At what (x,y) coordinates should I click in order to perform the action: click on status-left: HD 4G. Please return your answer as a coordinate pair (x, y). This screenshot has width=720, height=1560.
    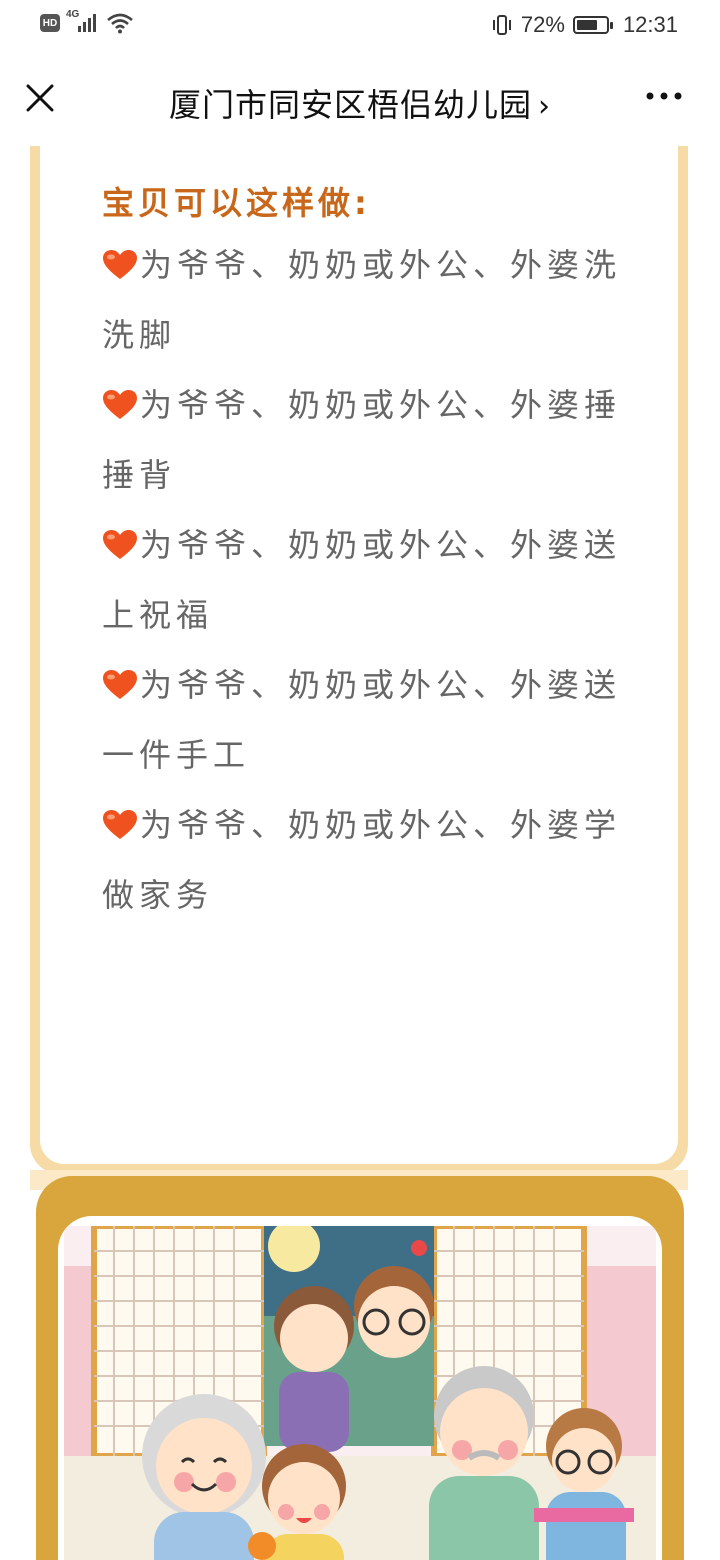
    Looking at the image, I should click on (87, 21).